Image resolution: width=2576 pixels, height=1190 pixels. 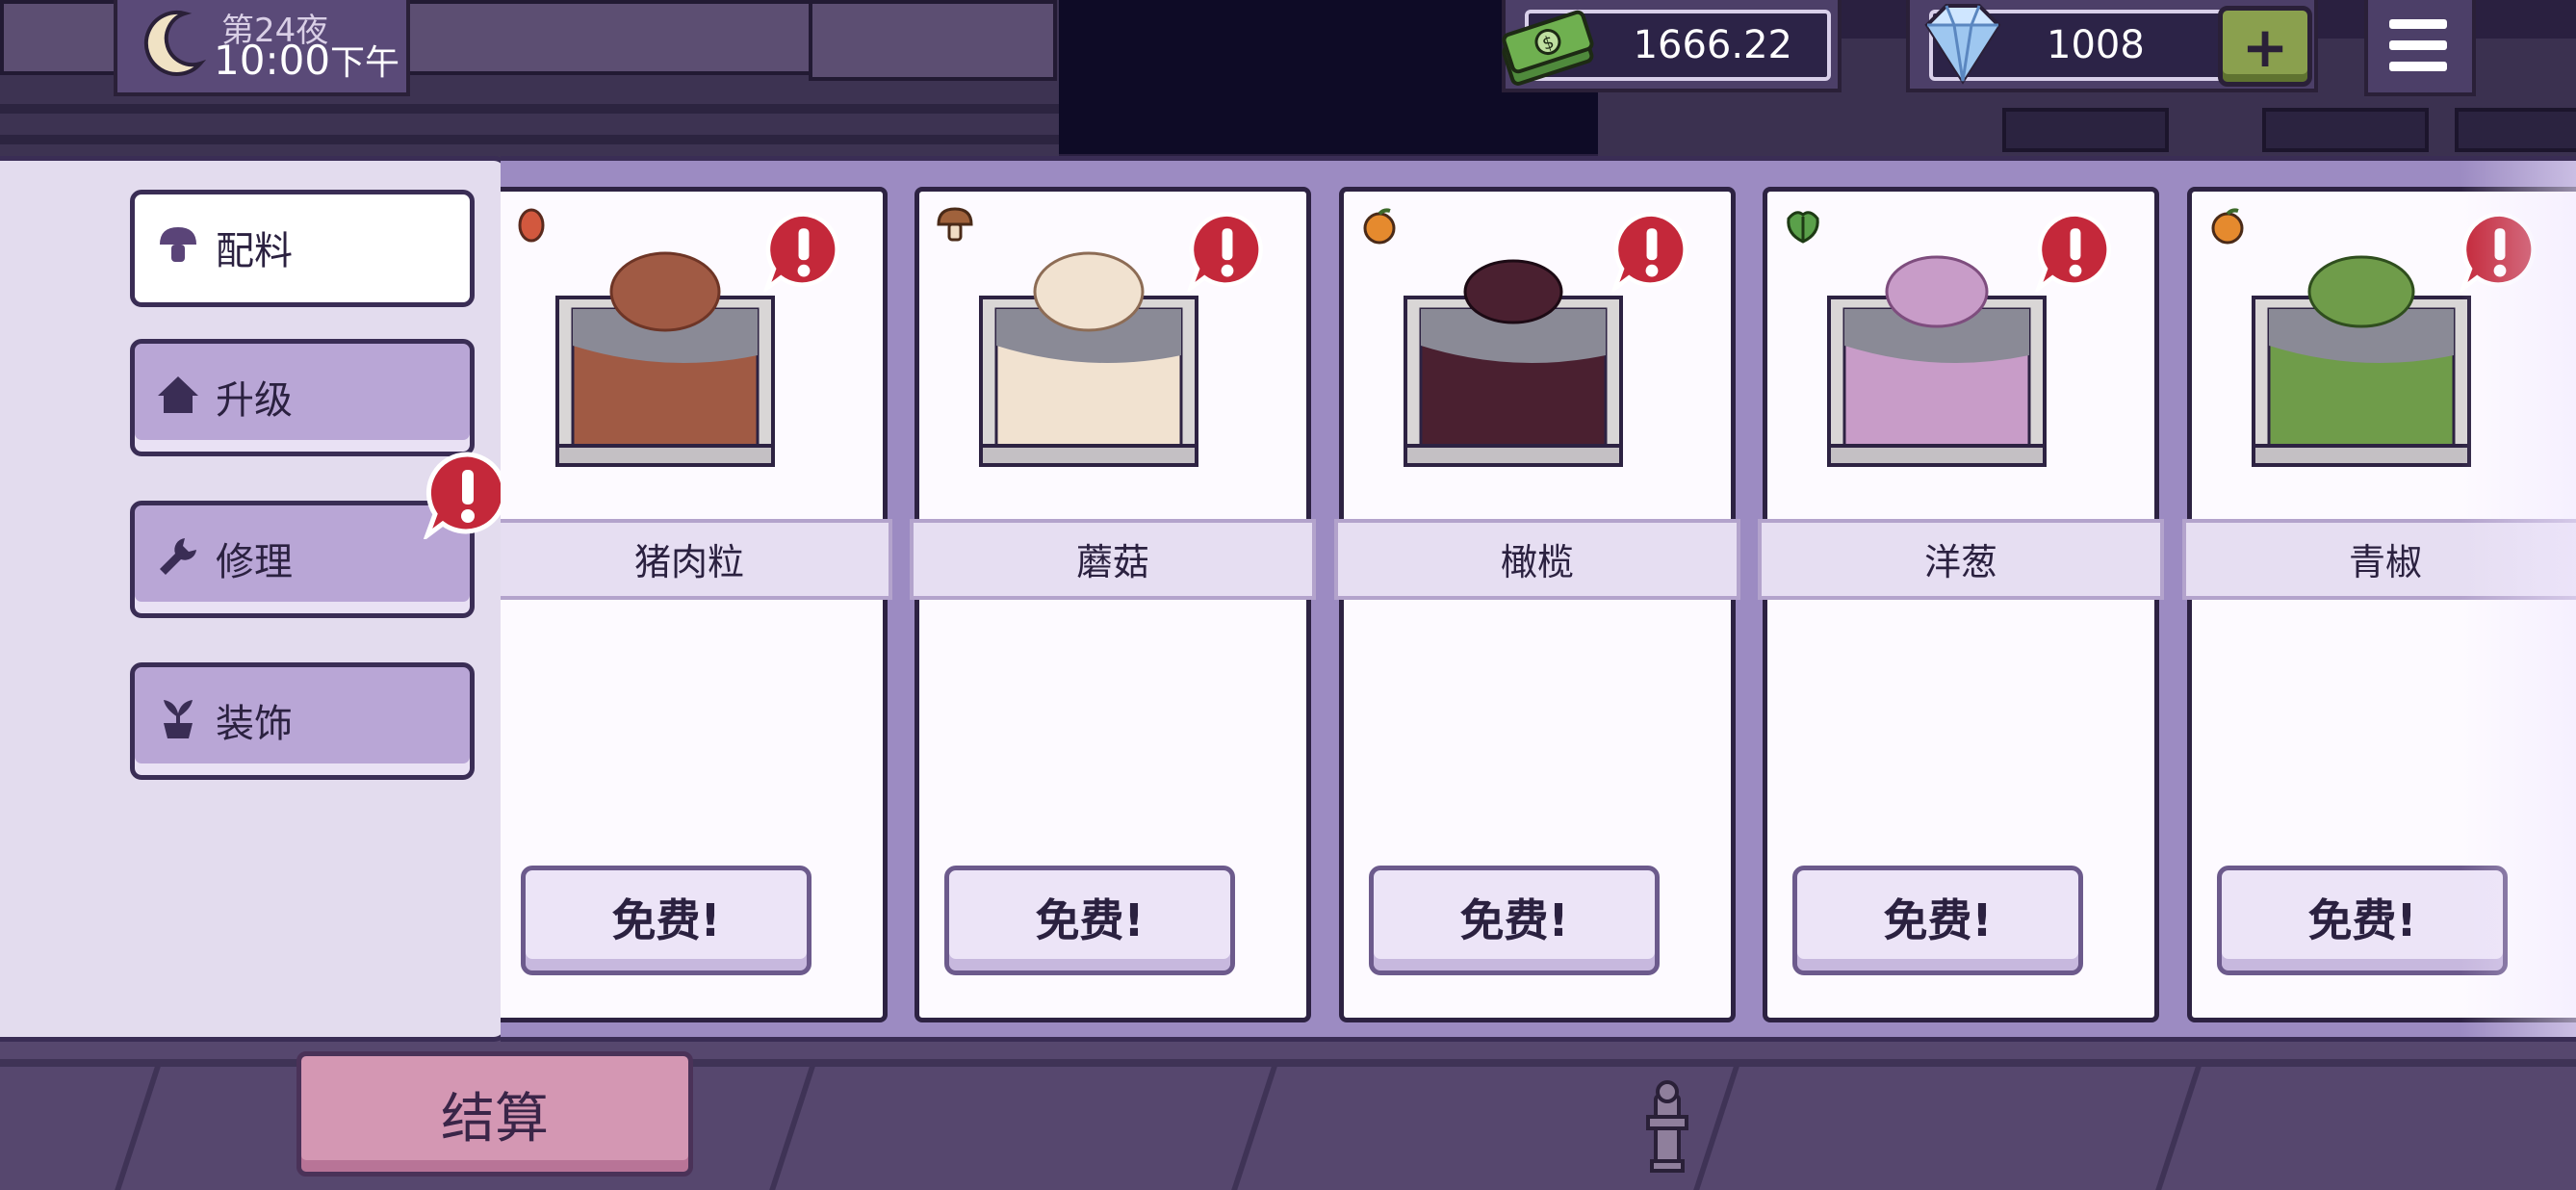 I want to click on day-time-display: 第24夜 10:00下午, so click(x=262, y=48).